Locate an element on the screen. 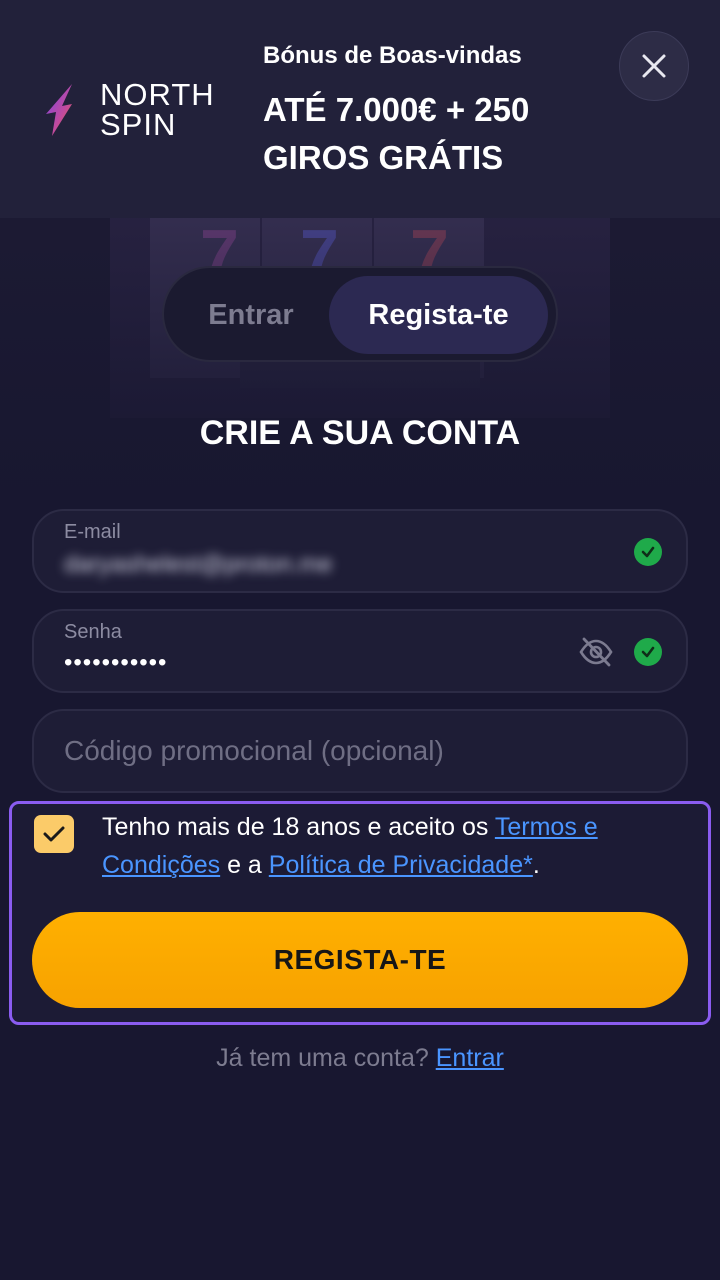  tab-login: Entrar is located at coordinates (251, 315).